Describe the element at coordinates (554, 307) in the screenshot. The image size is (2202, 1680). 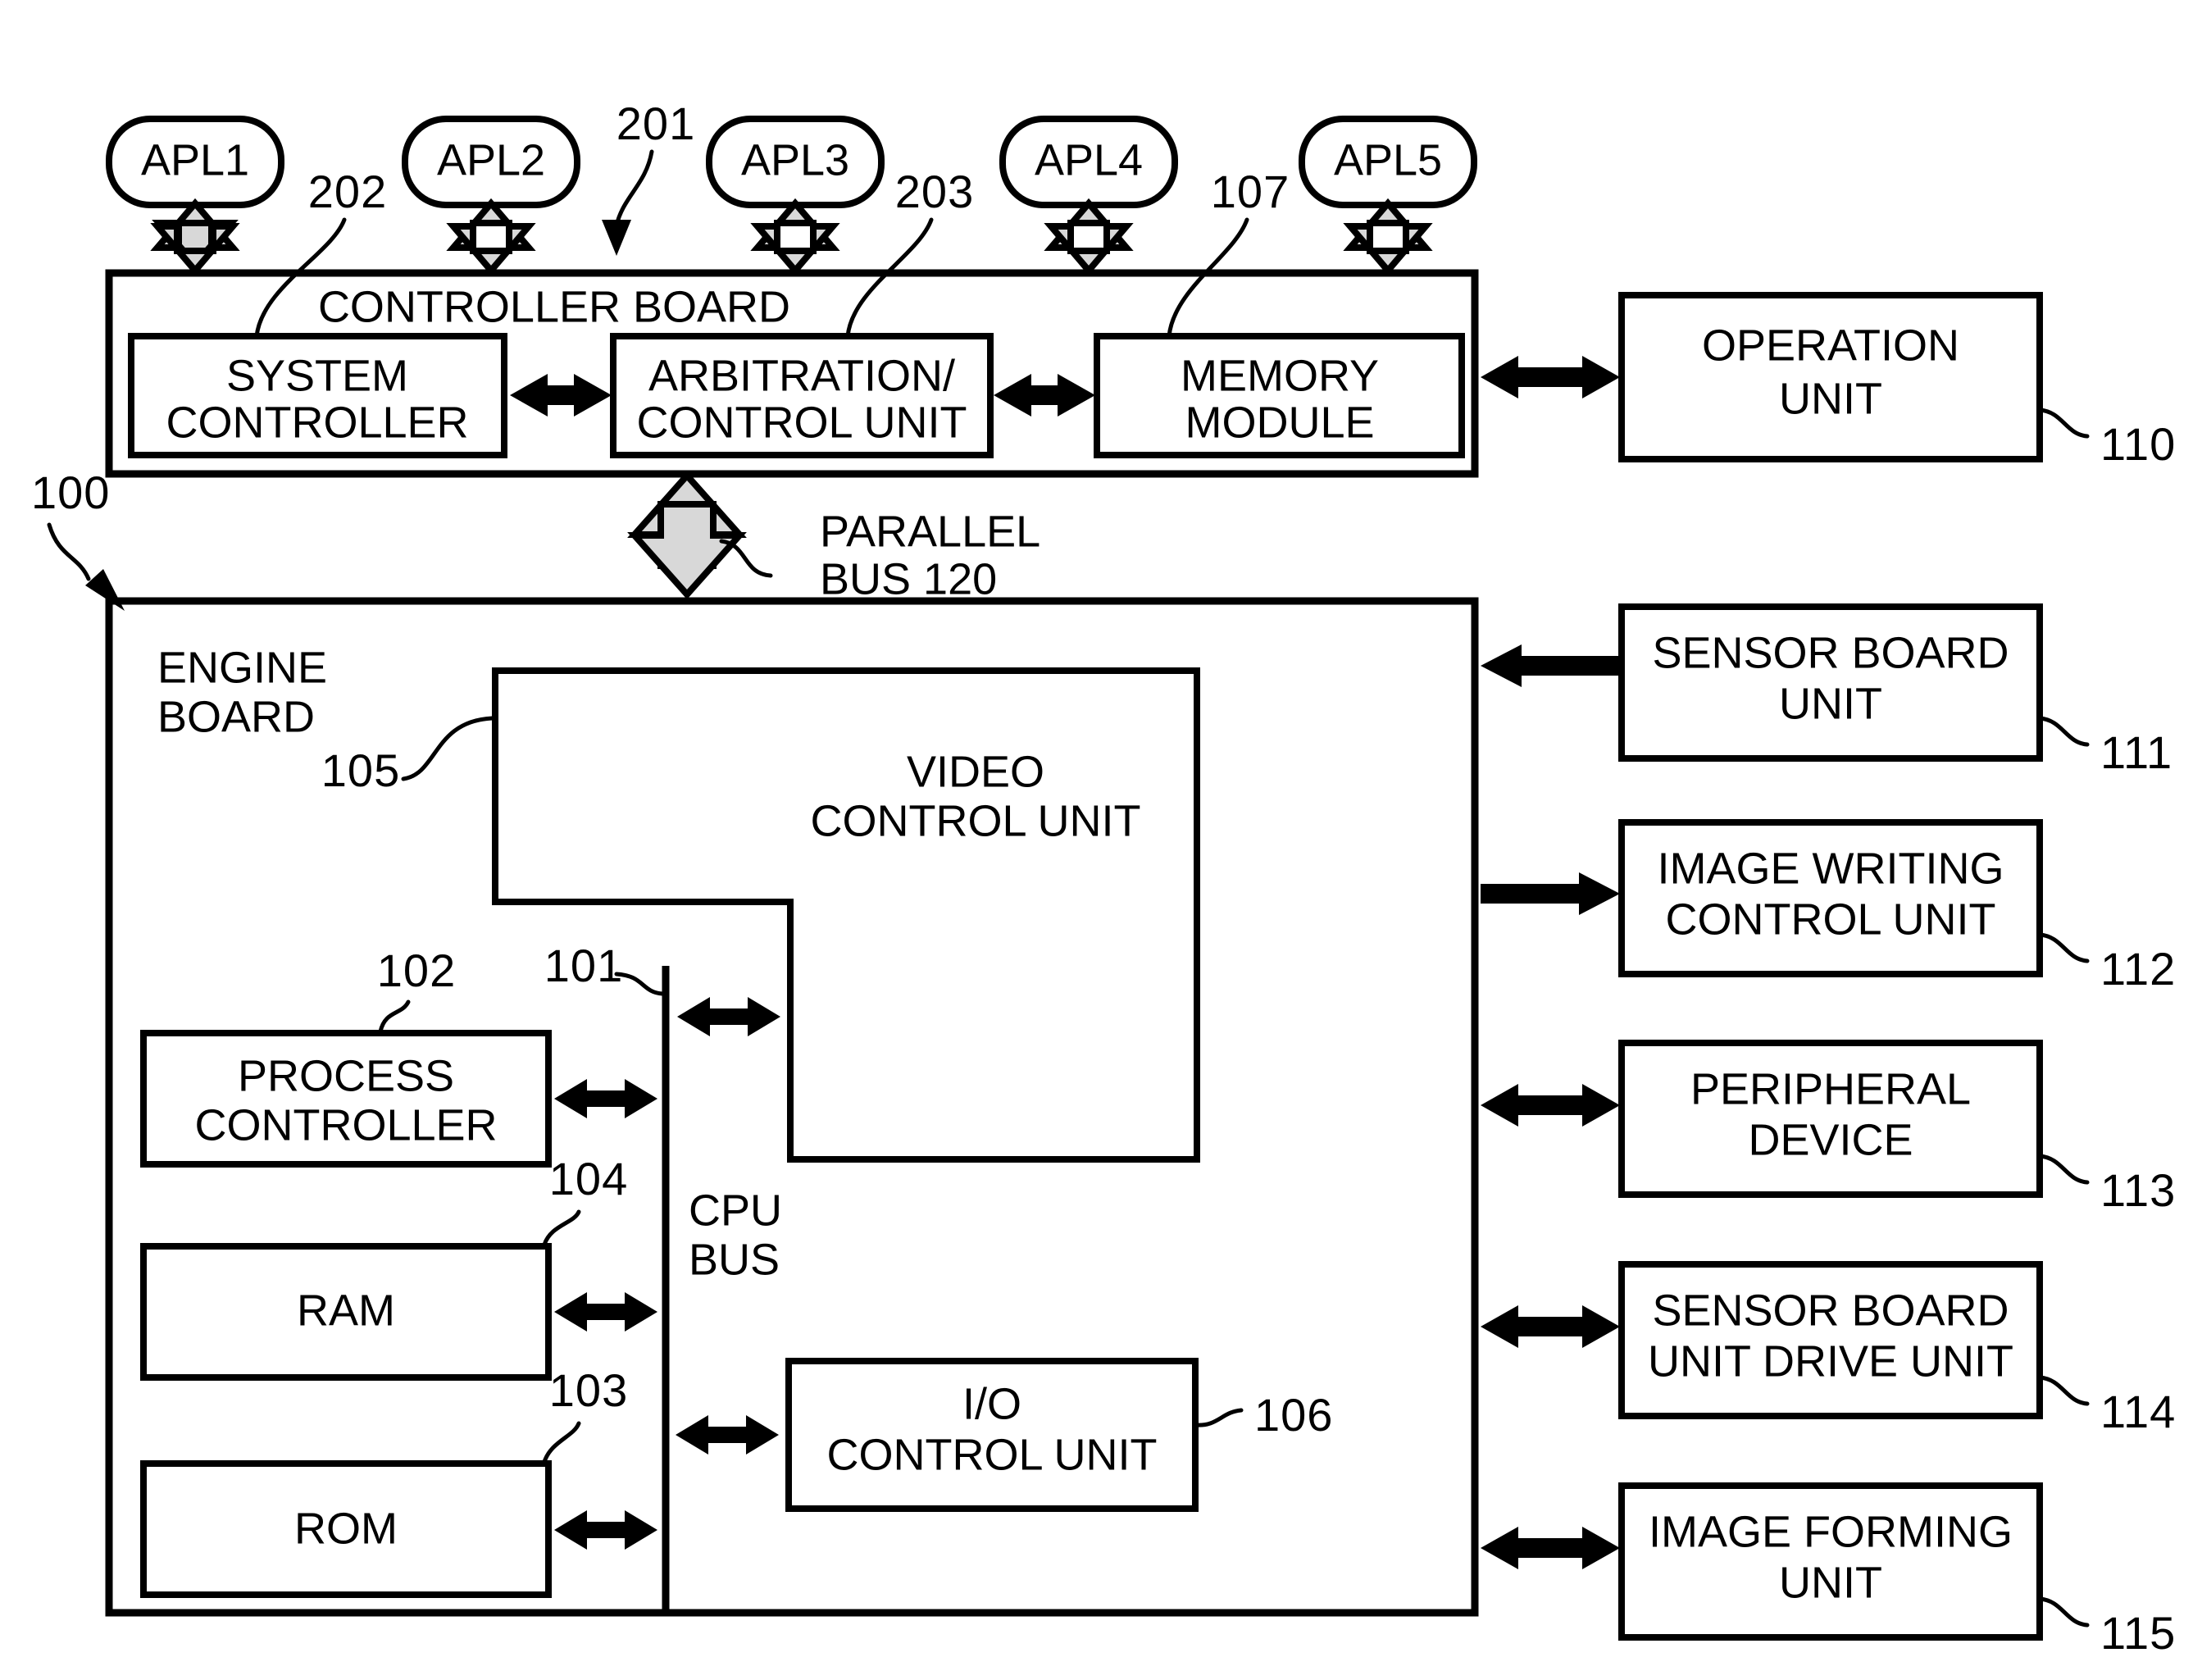
I see `controller-board-label: CONTROLLER BOARD` at that location.